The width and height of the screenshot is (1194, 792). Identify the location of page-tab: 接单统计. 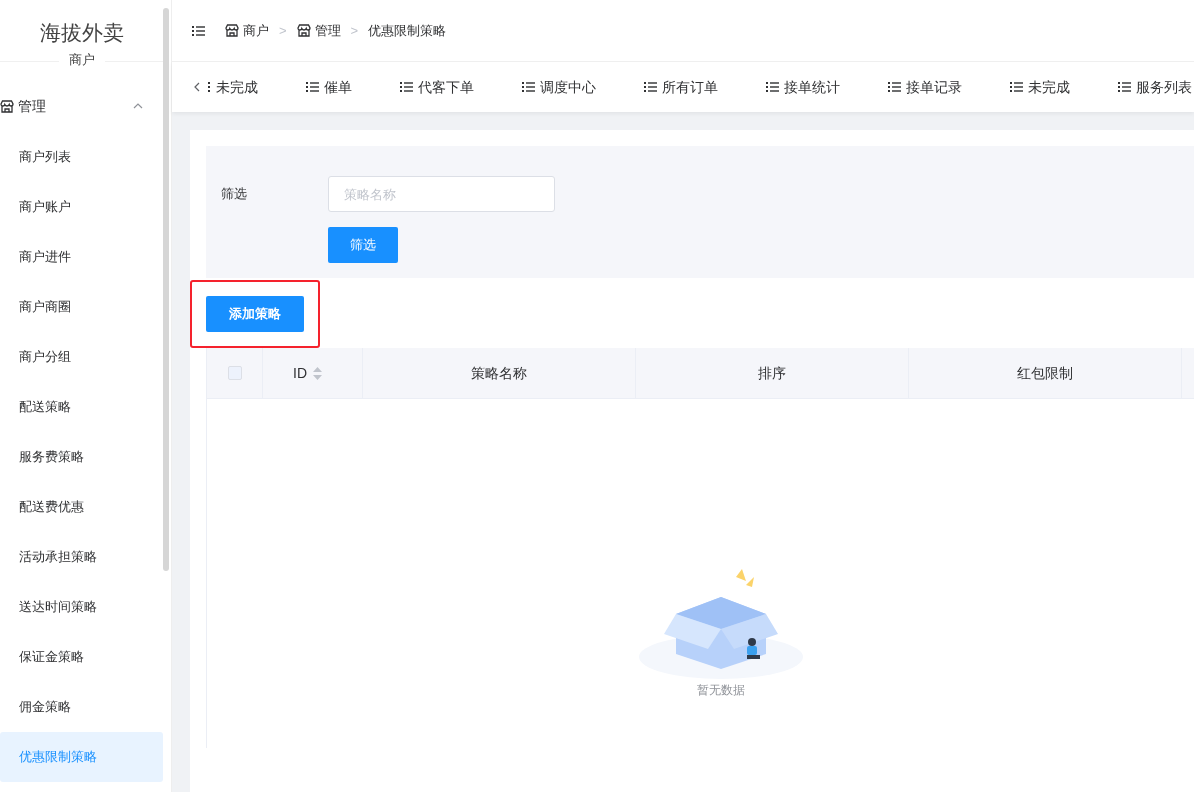
(803, 87).